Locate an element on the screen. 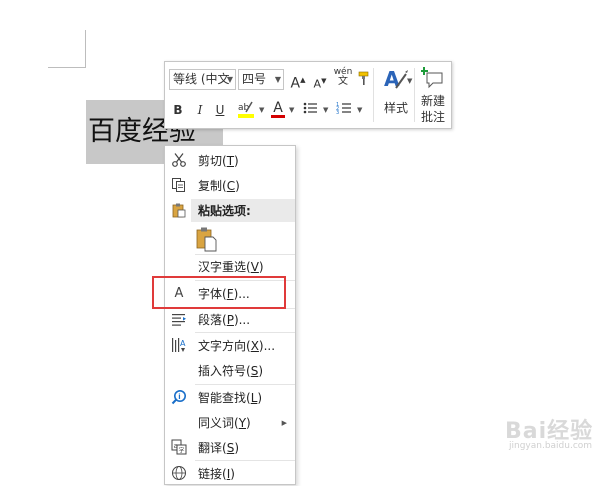  text-direction-icon: A is located at coordinates (179, 346).